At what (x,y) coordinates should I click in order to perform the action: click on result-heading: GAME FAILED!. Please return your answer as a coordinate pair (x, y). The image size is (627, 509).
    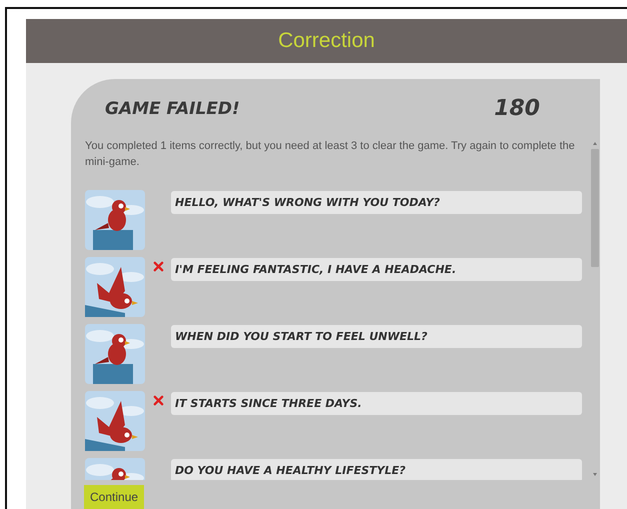
    Looking at the image, I should click on (172, 108).